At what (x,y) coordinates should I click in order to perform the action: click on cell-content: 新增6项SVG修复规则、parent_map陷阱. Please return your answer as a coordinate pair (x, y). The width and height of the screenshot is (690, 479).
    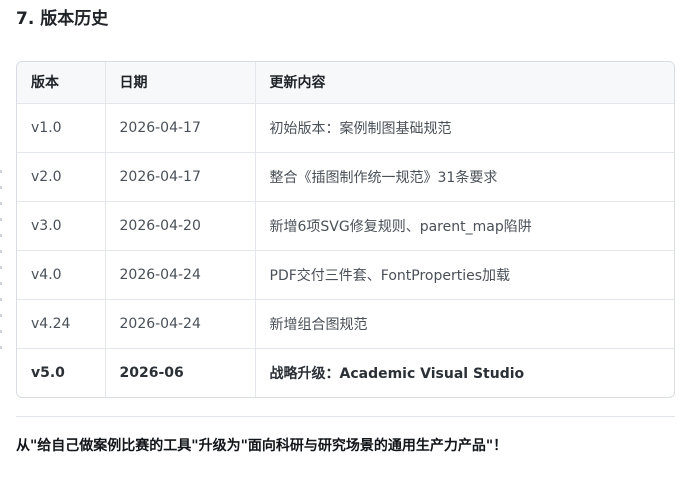
    Looking at the image, I should click on (464, 226).